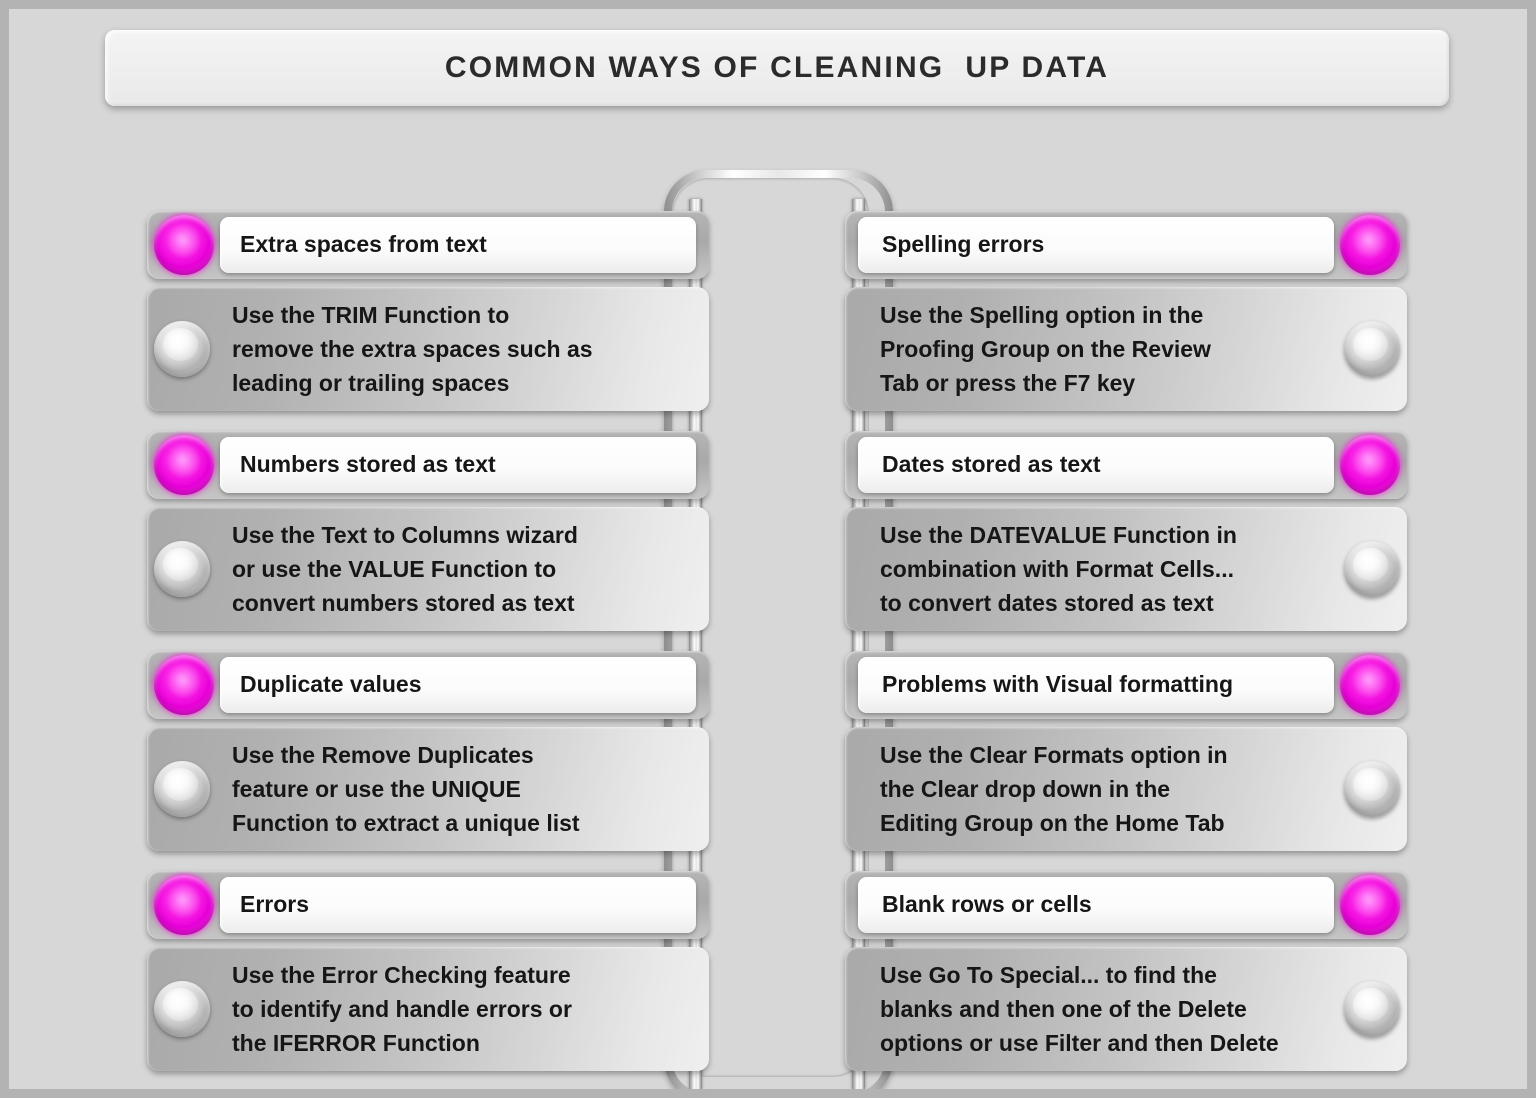 The width and height of the screenshot is (1536, 1098). What do you see at coordinates (963, 244) in the screenshot?
I see `topic-label: Spelling errors` at bounding box center [963, 244].